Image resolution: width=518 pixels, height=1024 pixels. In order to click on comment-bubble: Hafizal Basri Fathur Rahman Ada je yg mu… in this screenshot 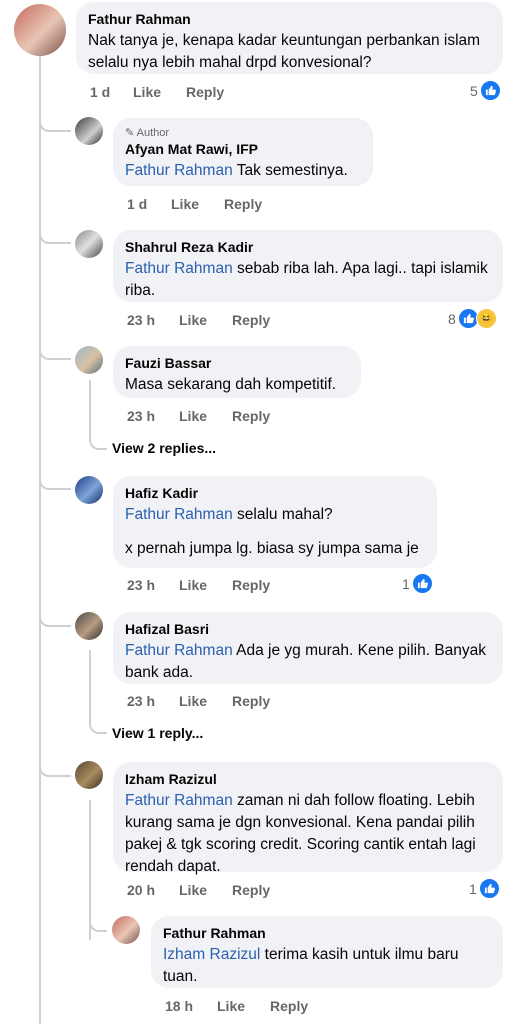, I will do `click(308, 648)`.